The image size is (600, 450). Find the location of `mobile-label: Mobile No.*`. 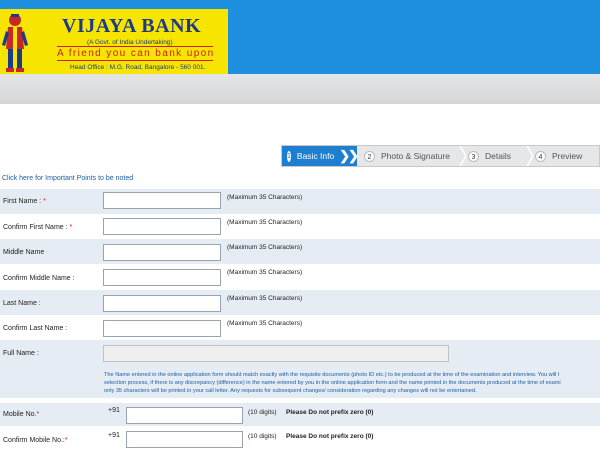

mobile-label: Mobile No.* is located at coordinates (21, 414).